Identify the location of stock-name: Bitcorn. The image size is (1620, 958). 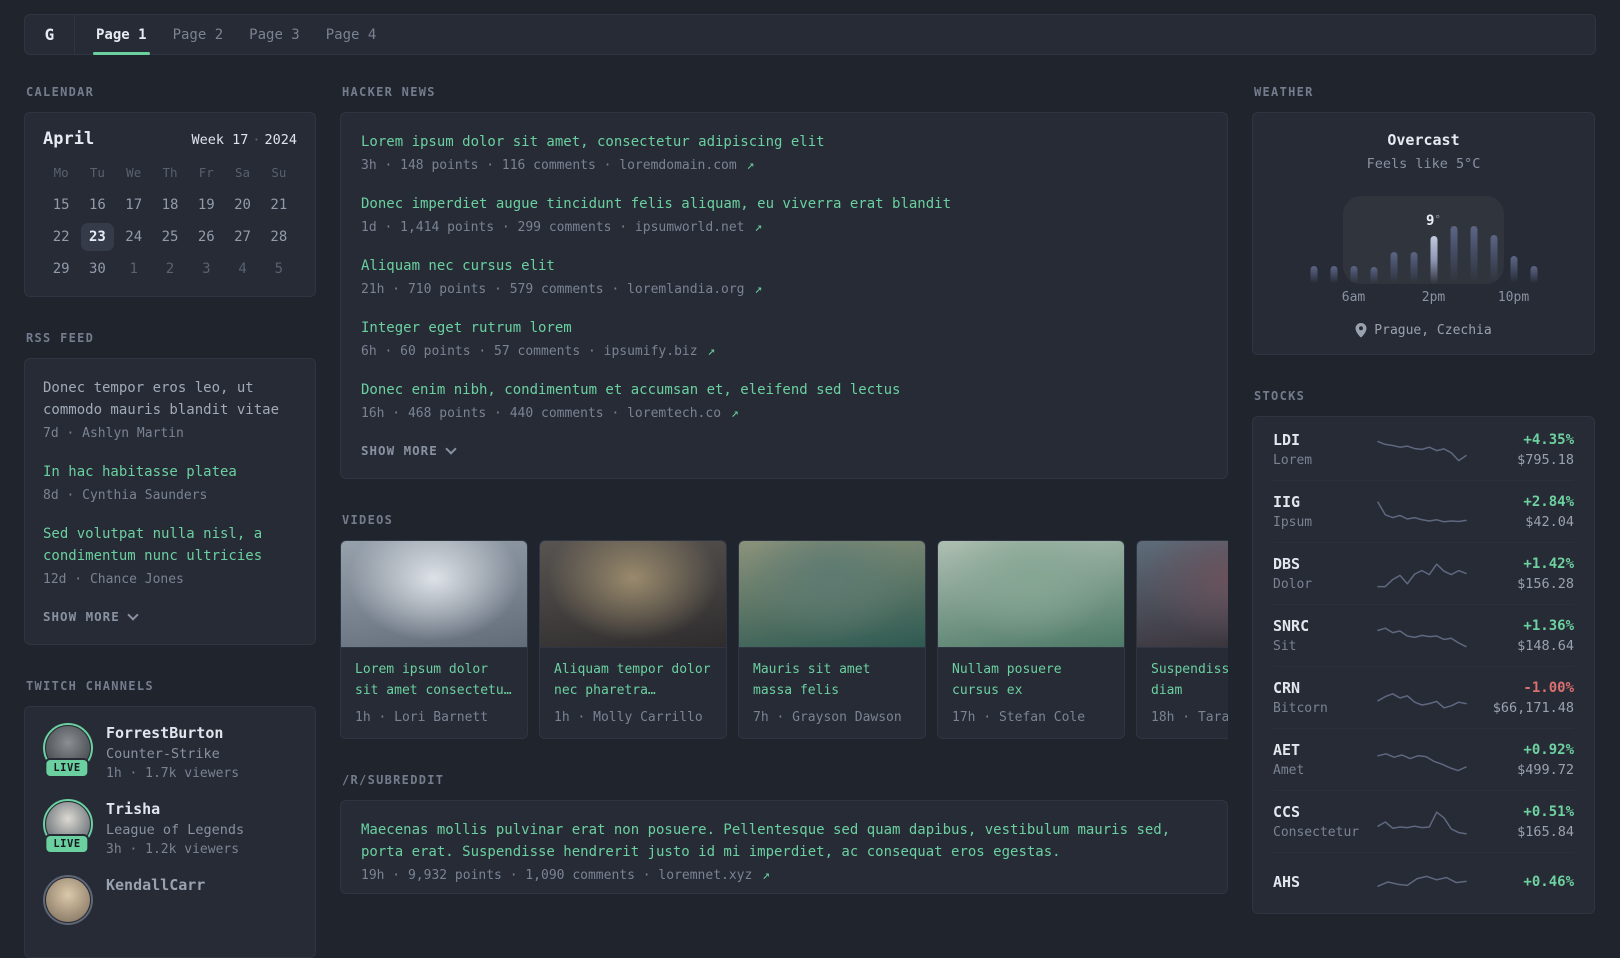
(1300, 708).